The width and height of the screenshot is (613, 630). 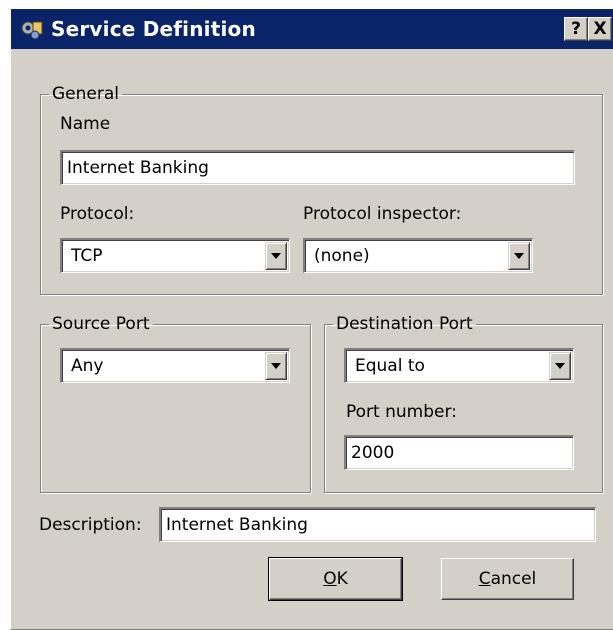 I want to click on source-port-value: Any, so click(x=87, y=366).